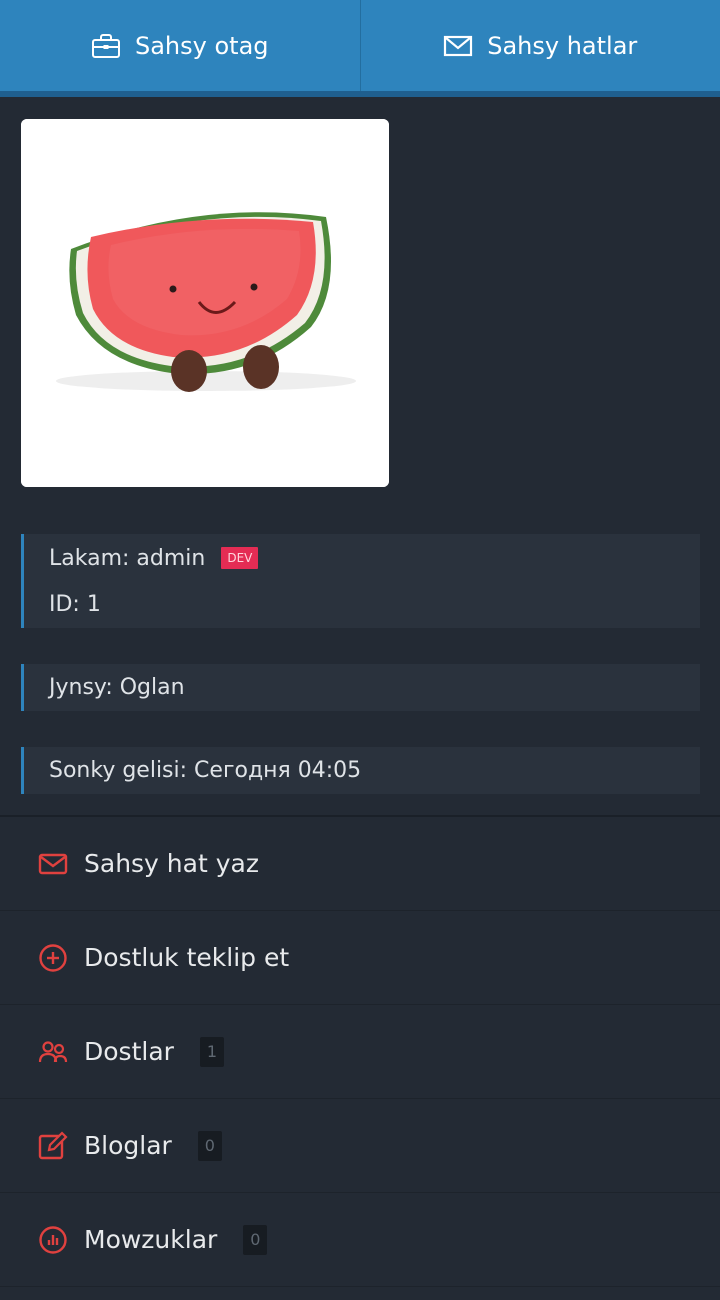 The image size is (720, 1300). Describe the element at coordinates (201, 45) in the screenshot. I see `tab-label: Sahsy otag` at that location.